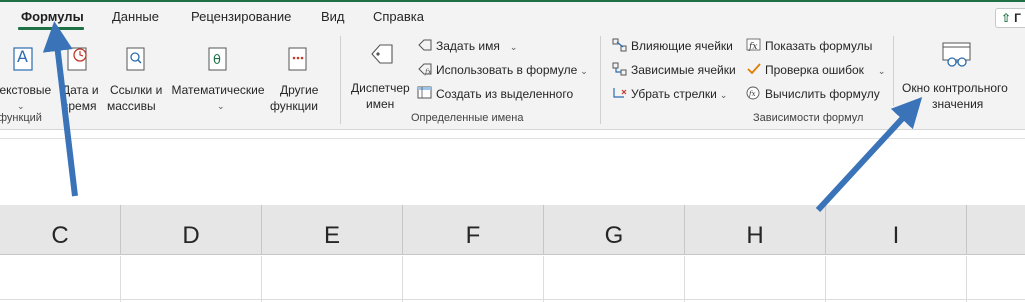  I want to click on column-header-h: H, so click(755, 230).